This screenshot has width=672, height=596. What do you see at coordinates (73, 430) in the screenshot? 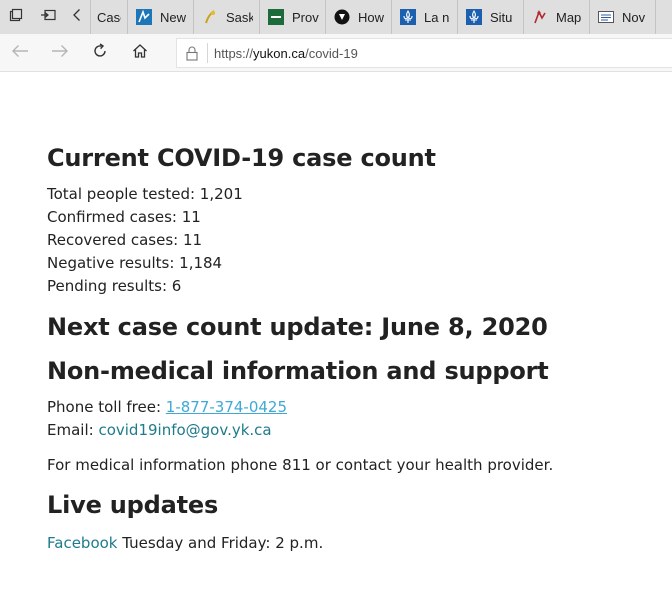
I see `email-label: Email:` at bounding box center [73, 430].